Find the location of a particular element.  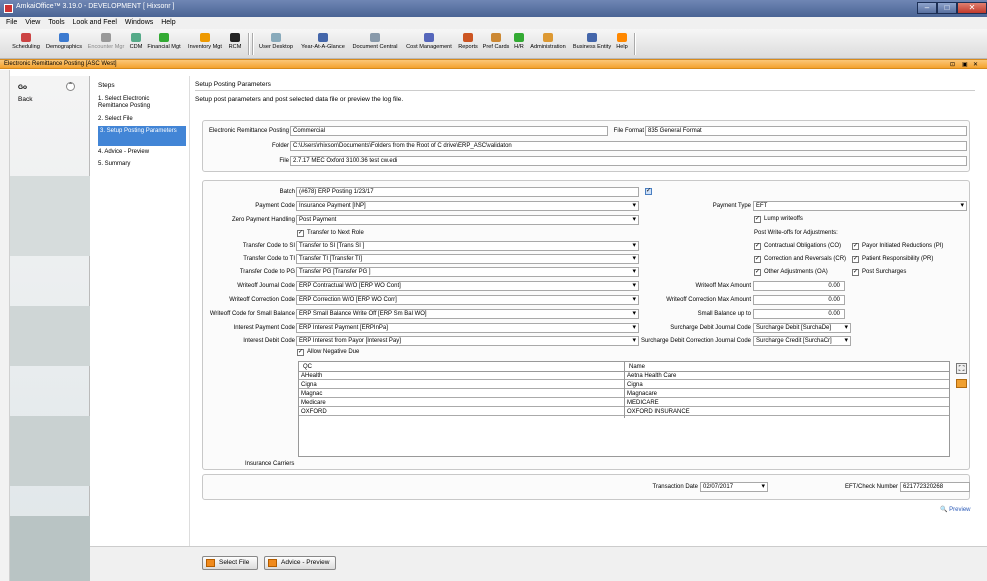

toolbar-administration: Administration is located at coordinates (548, 44).